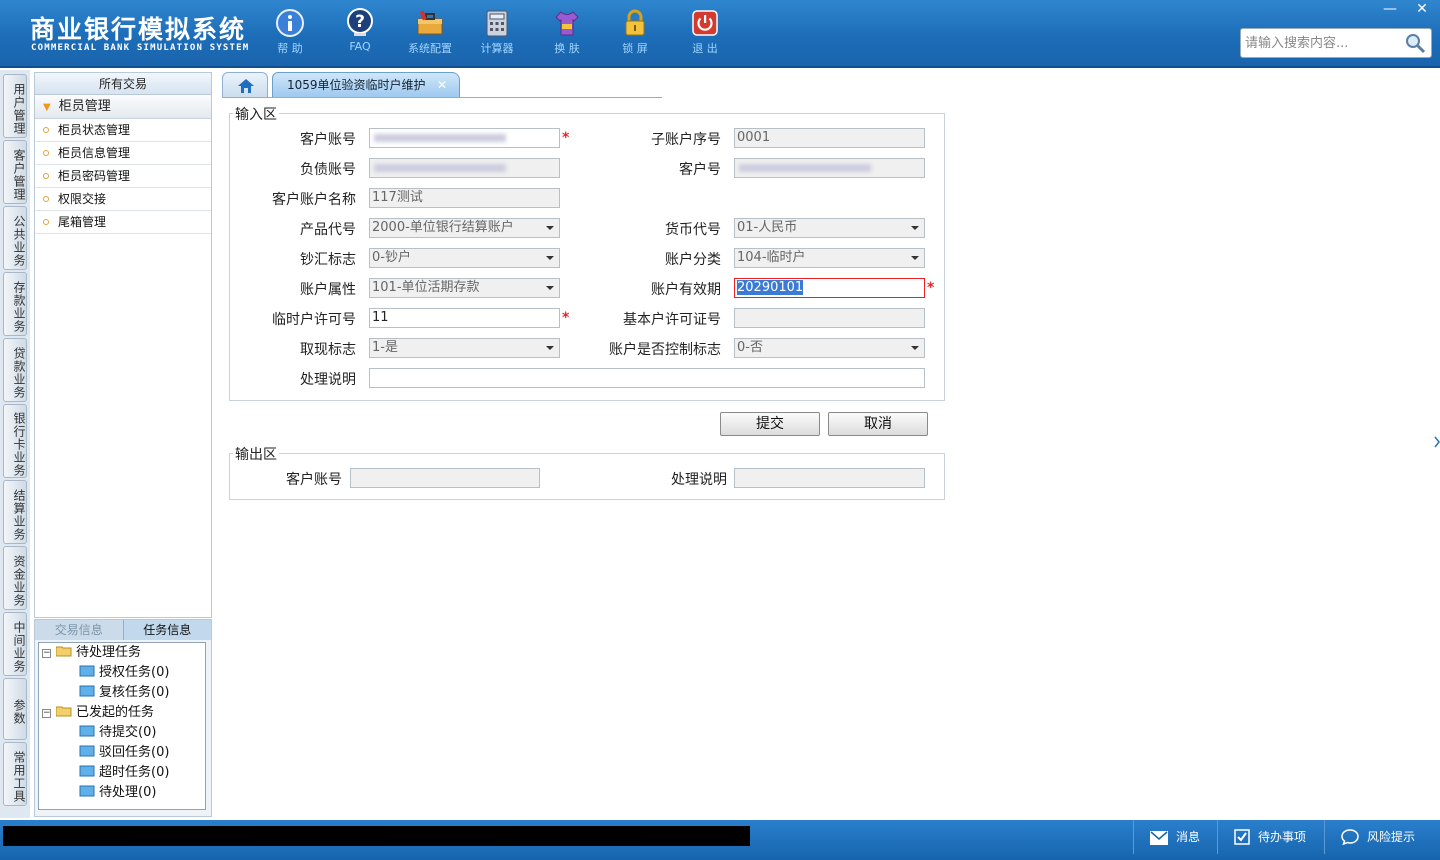 The height and width of the screenshot is (860, 1440). Describe the element at coordinates (497, 23) in the screenshot. I see `calculator-icon` at that location.